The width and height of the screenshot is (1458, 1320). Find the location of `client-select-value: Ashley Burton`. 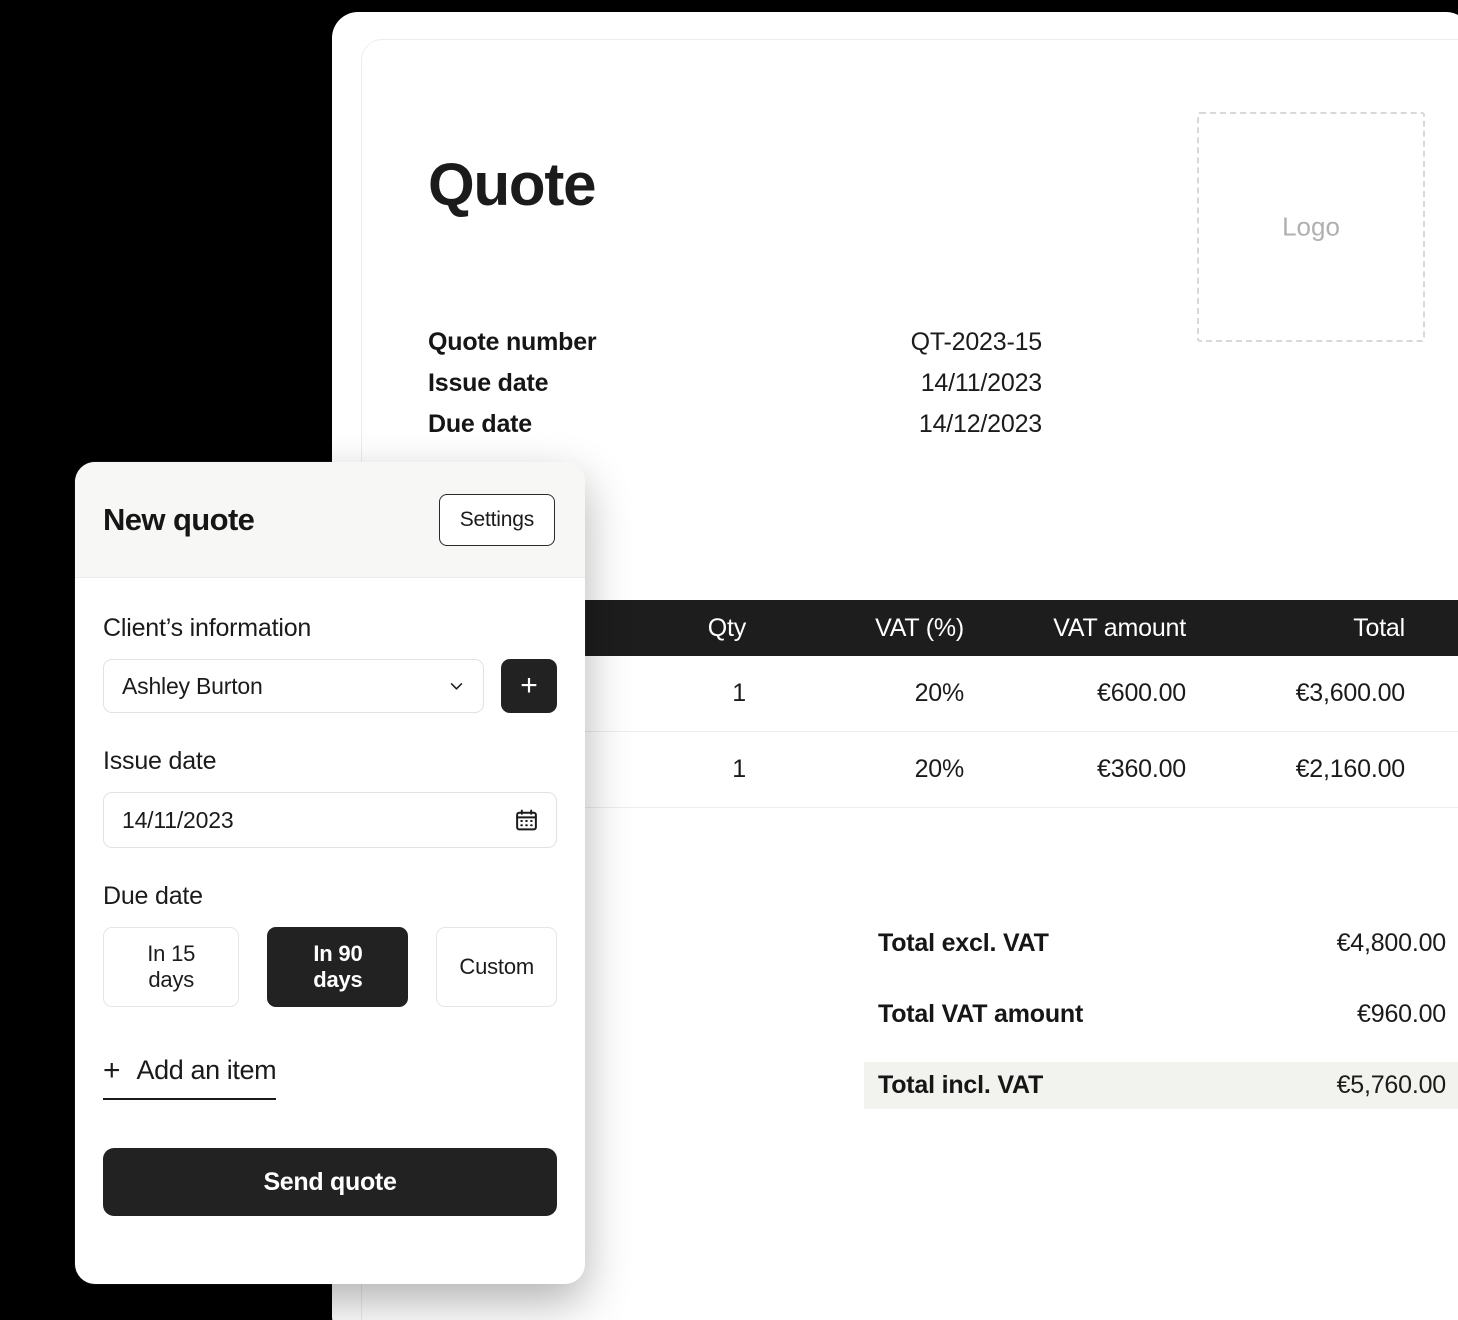

client-select-value: Ashley Burton is located at coordinates (192, 685).